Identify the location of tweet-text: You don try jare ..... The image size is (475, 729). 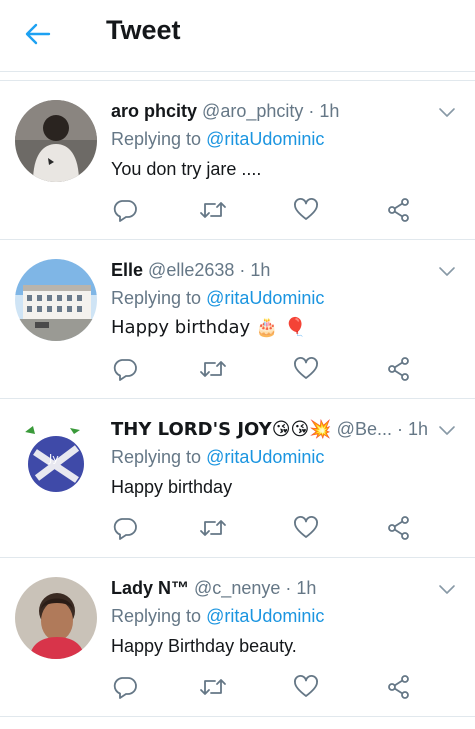
(186, 169).